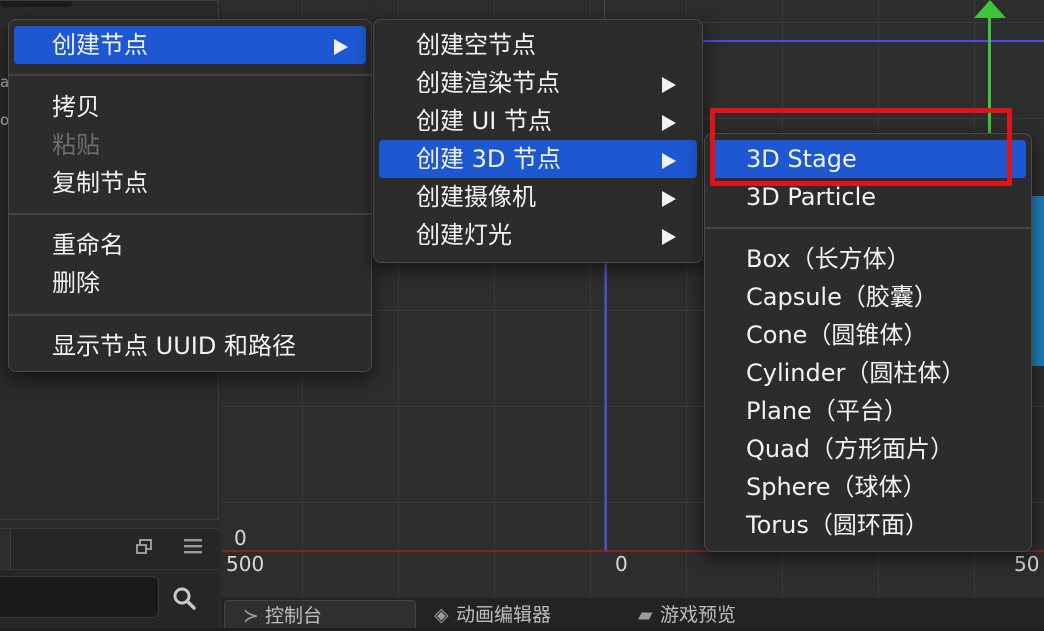  Describe the element at coordinates (698, 615) in the screenshot. I see `tab-label: 游戏预览` at that location.